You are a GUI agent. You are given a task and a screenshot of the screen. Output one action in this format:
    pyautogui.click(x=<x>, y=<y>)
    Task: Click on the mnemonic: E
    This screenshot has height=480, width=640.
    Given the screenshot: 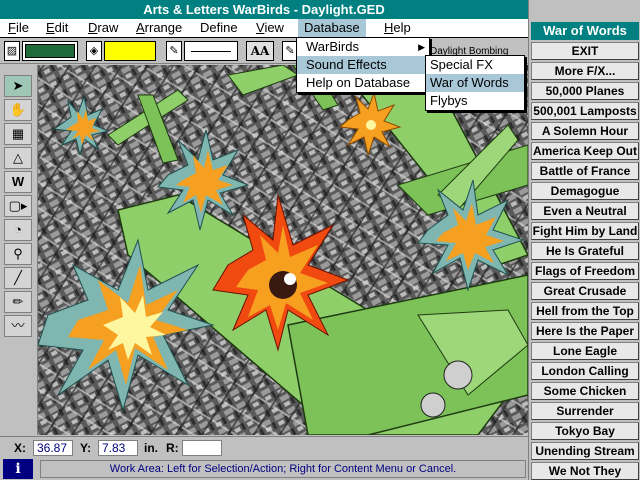 What is the action you would take?
    pyautogui.click(x=50, y=27)
    